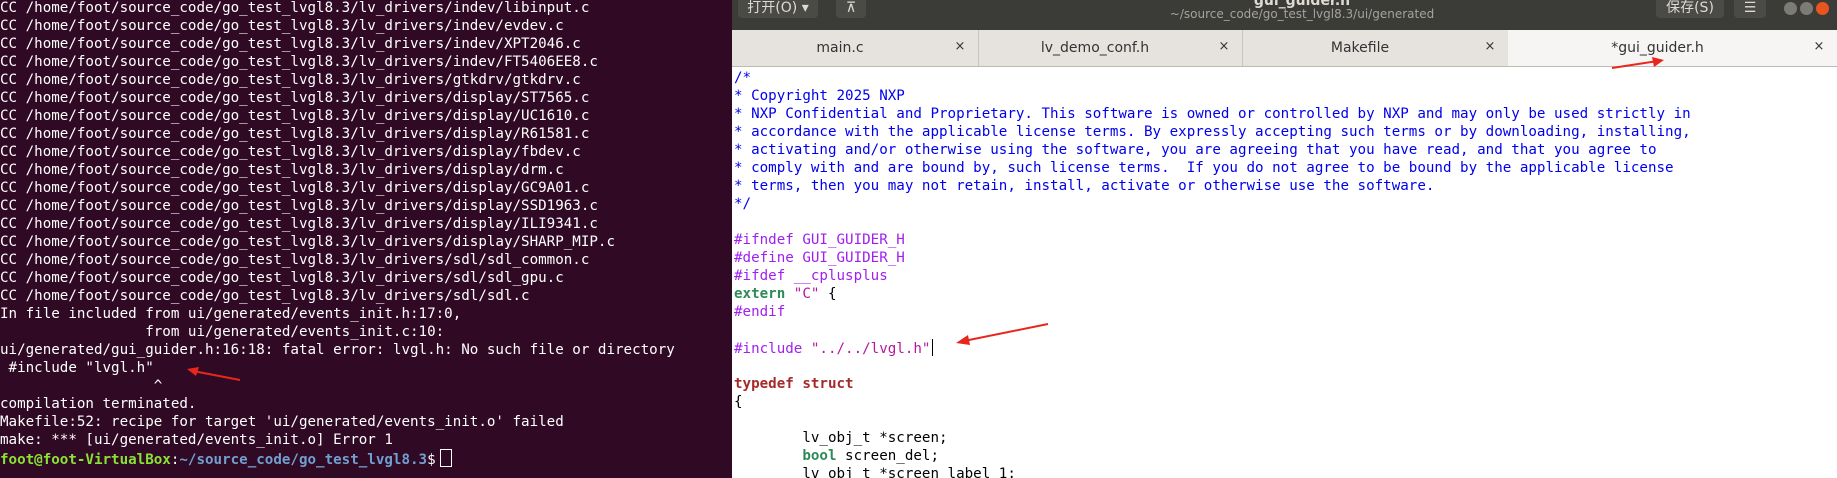 This screenshot has height=478, width=1837. I want to click on code-line: bool screen_del;, so click(836, 456).